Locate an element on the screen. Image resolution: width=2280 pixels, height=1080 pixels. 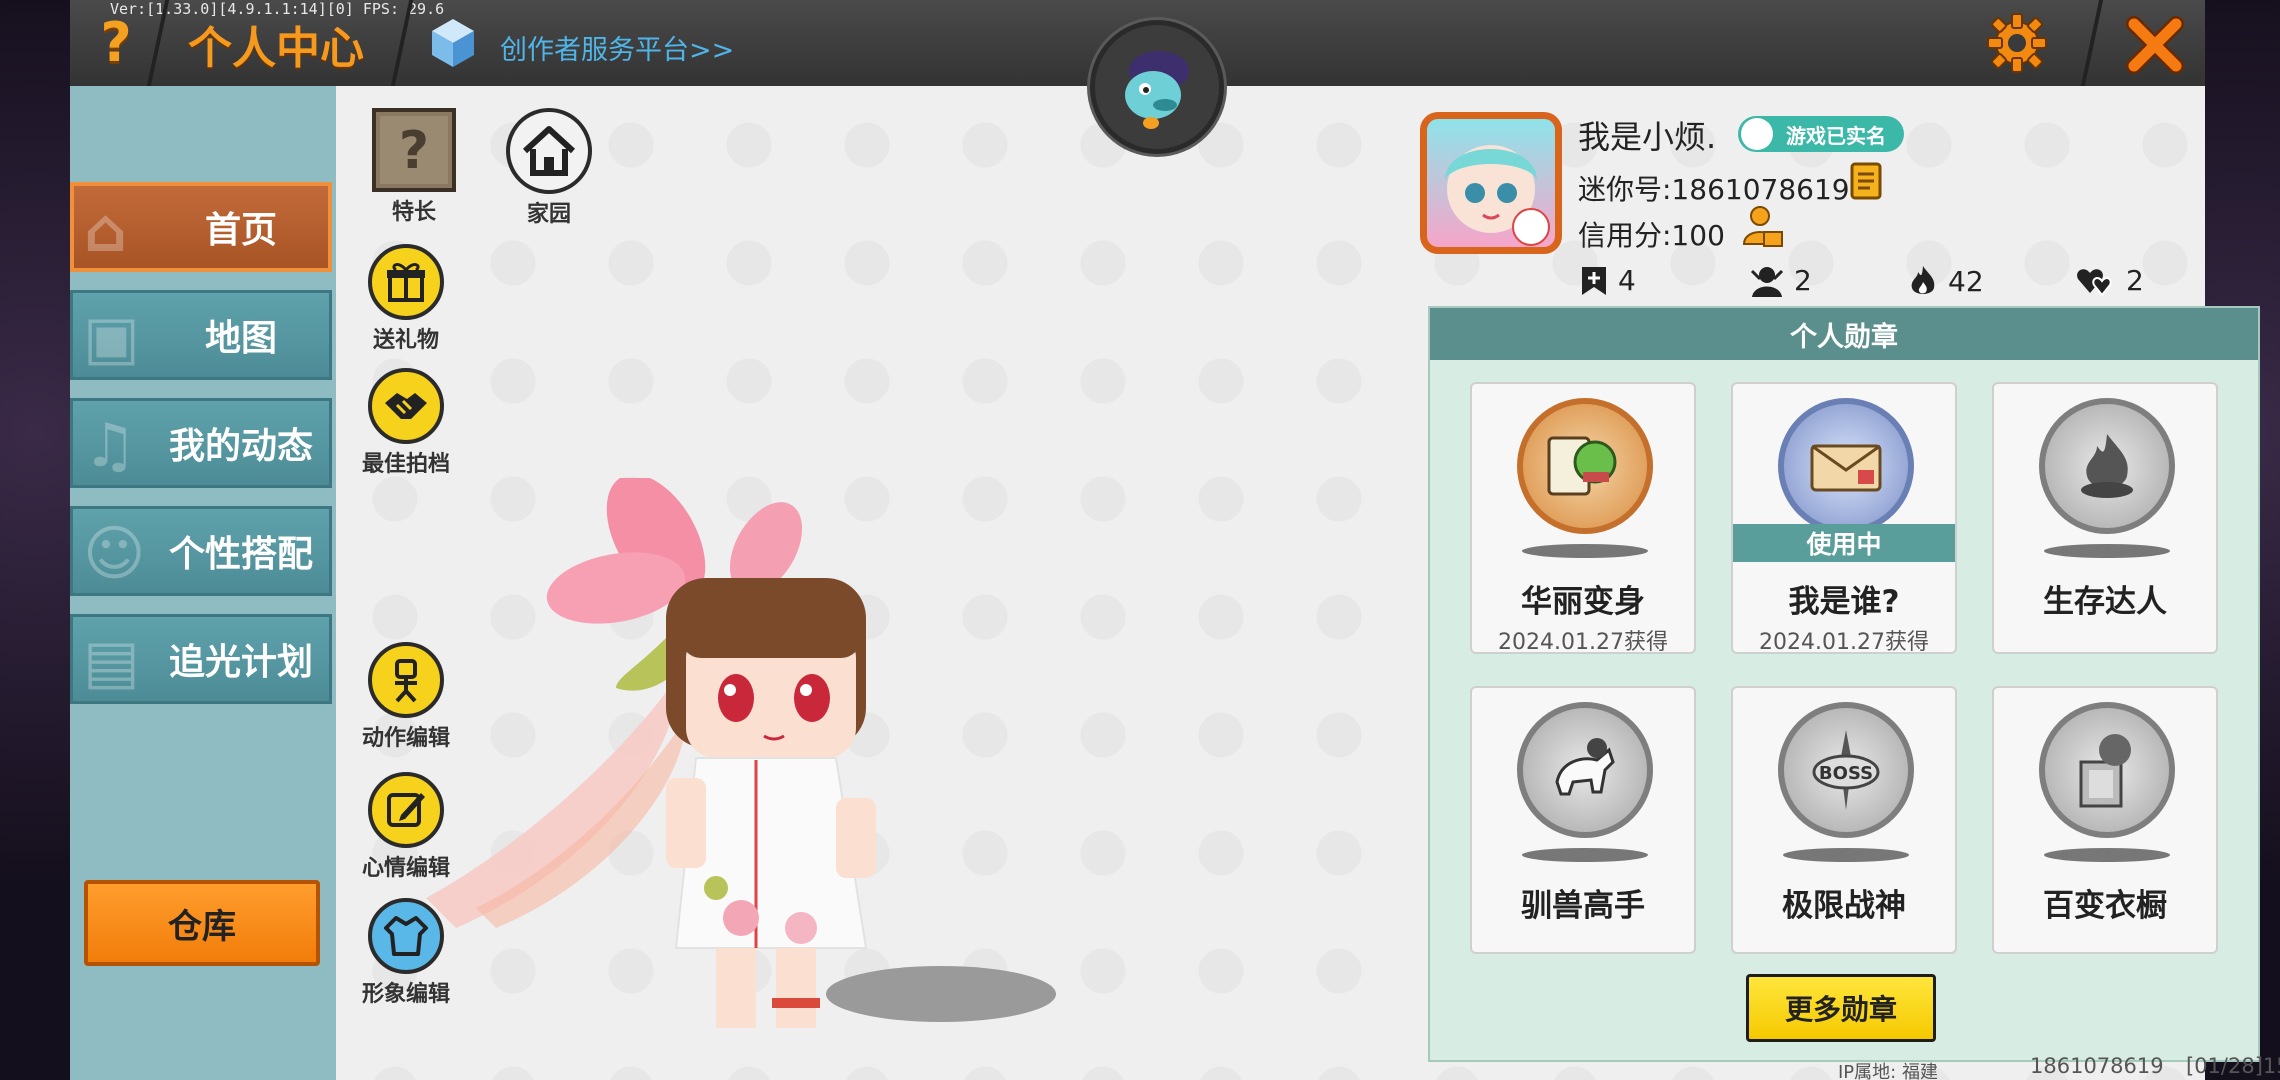
medal-name: 驯兽高手 is located at coordinates (1583, 906).